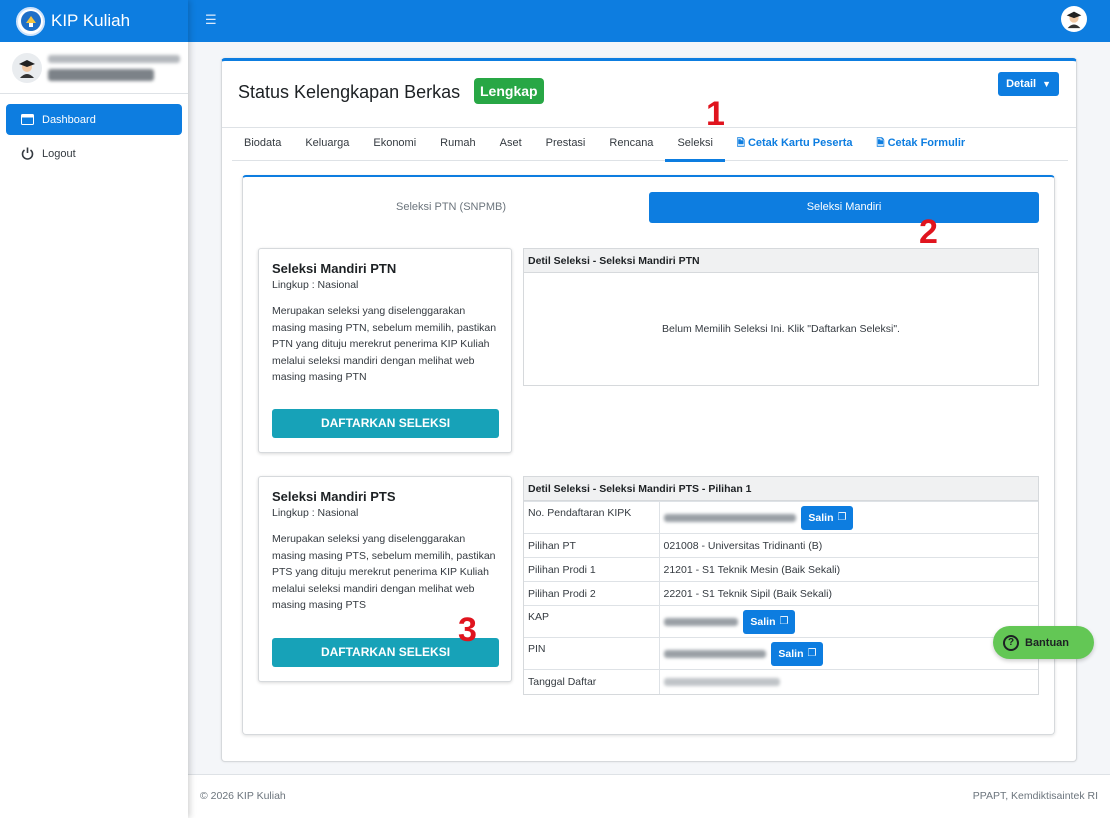 This screenshot has height=818, width=1110. I want to click on user-name-redacted, so click(114, 58).